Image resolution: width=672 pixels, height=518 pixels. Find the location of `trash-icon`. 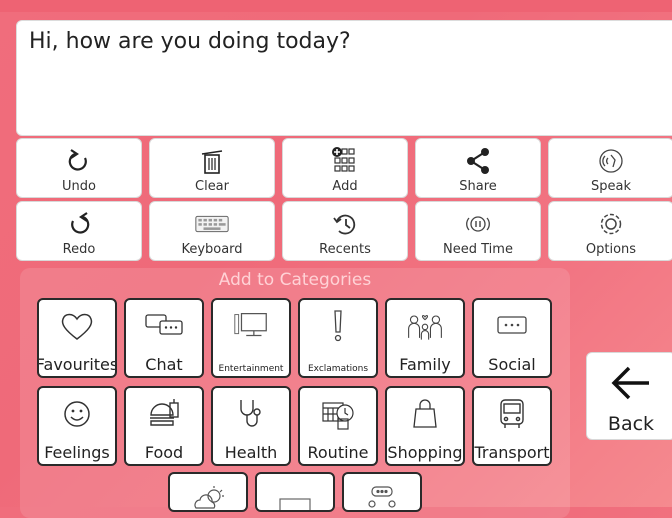

trash-icon is located at coordinates (212, 161).